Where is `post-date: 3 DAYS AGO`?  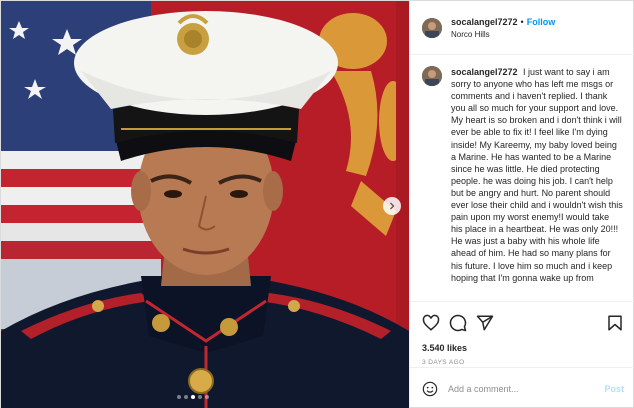 post-date: 3 DAYS AGO is located at coordinates (523, 362).